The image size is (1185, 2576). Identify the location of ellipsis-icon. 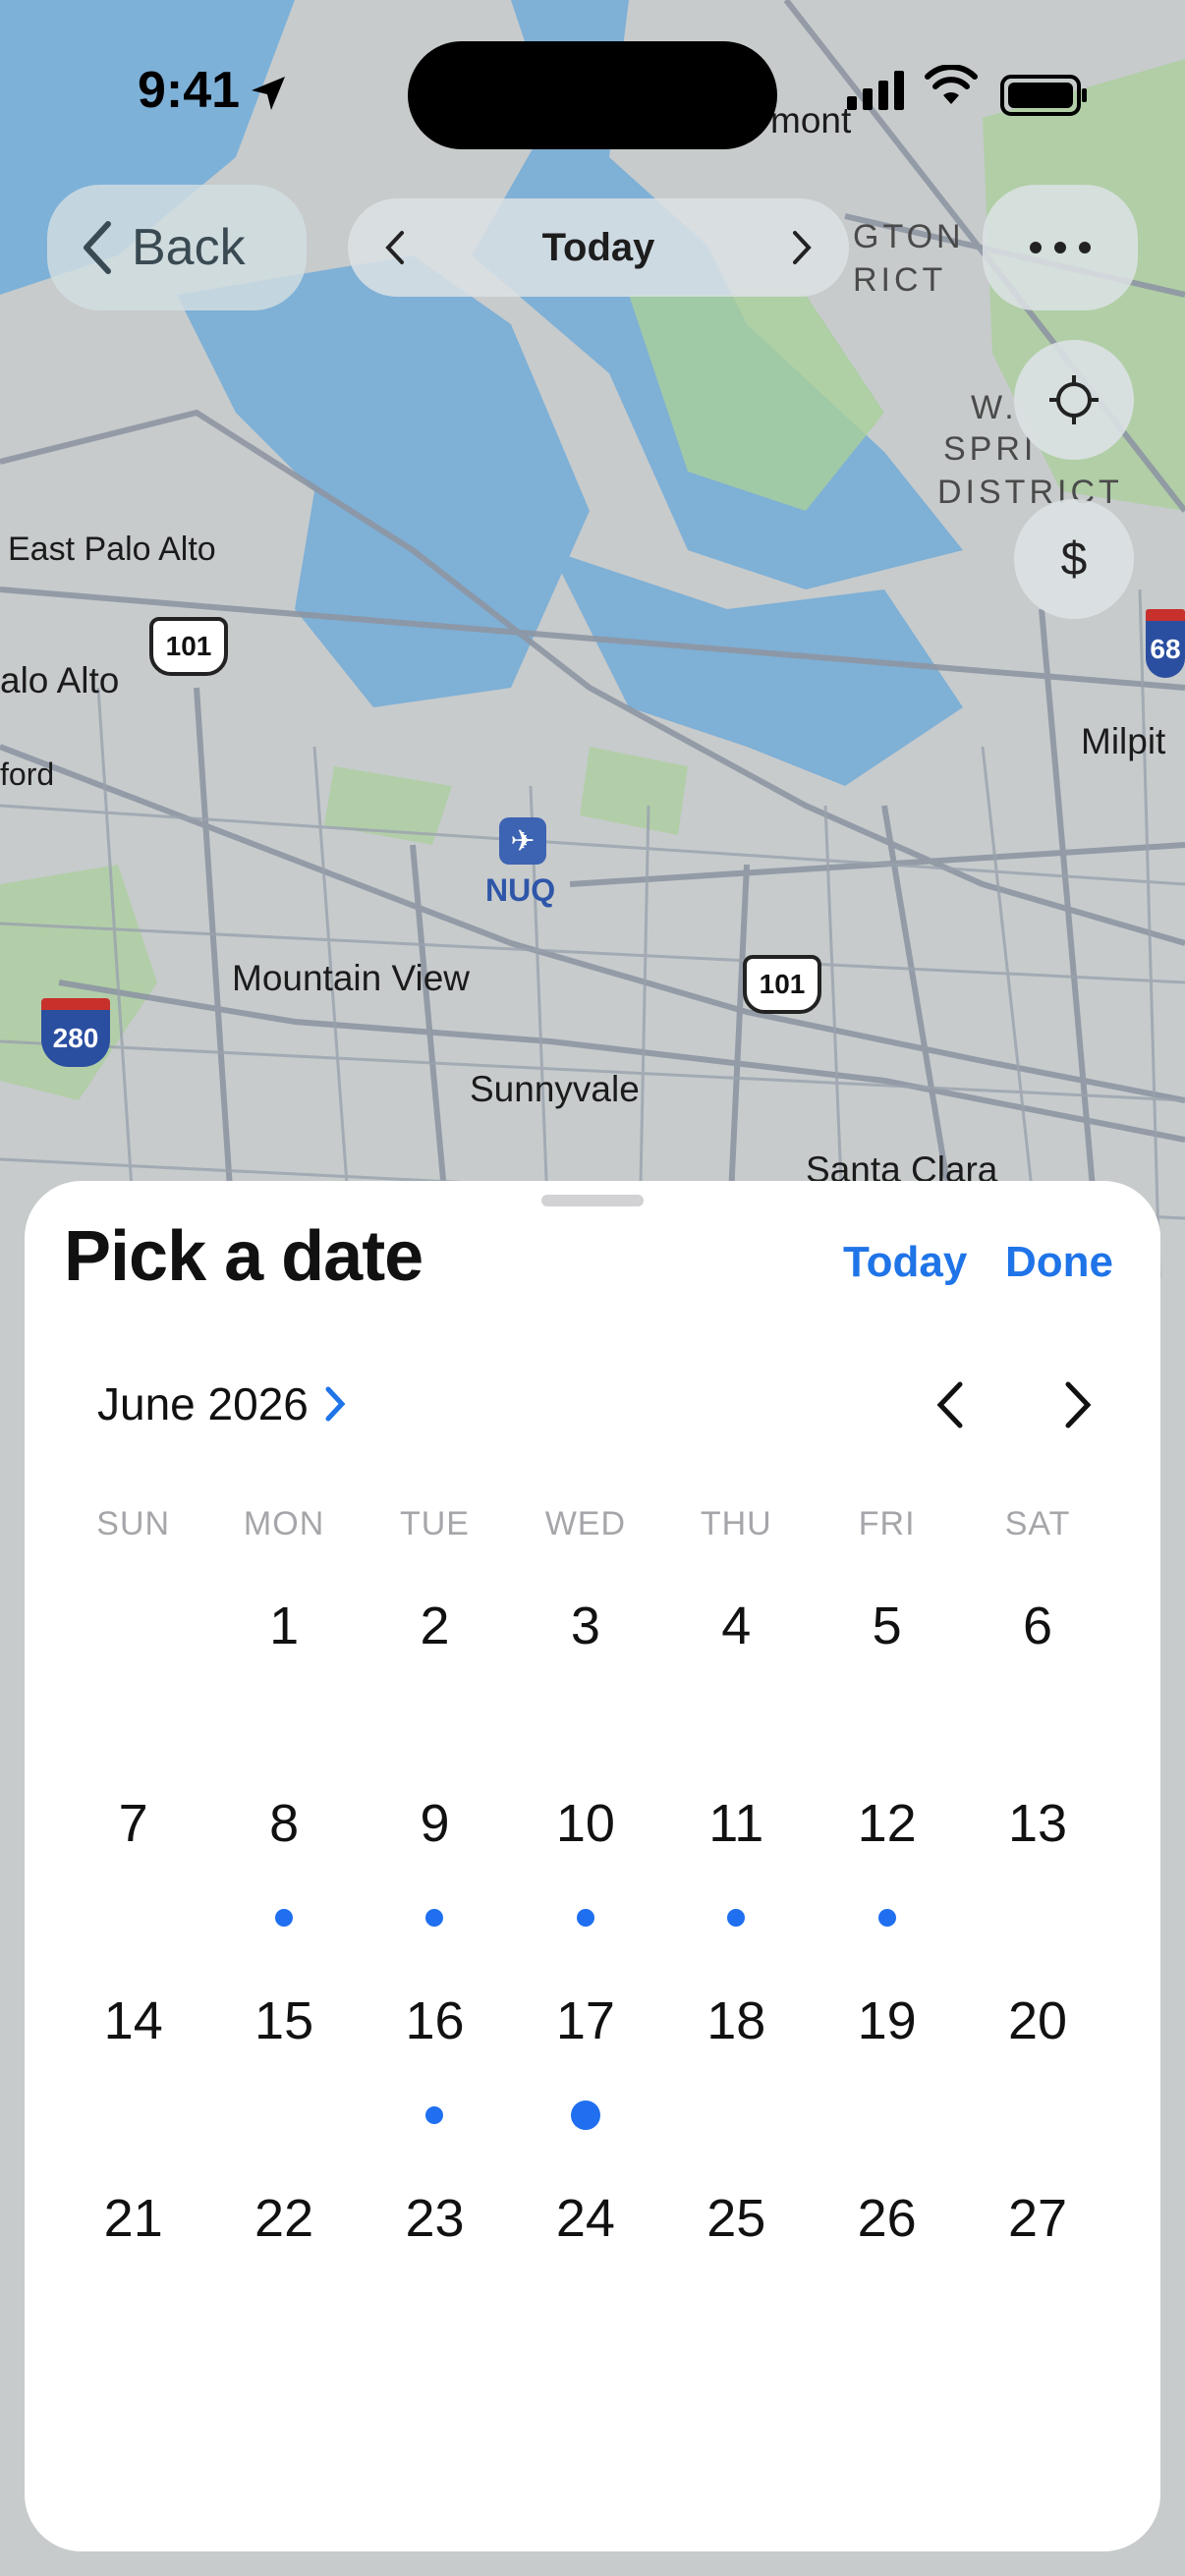
(1061, 247).